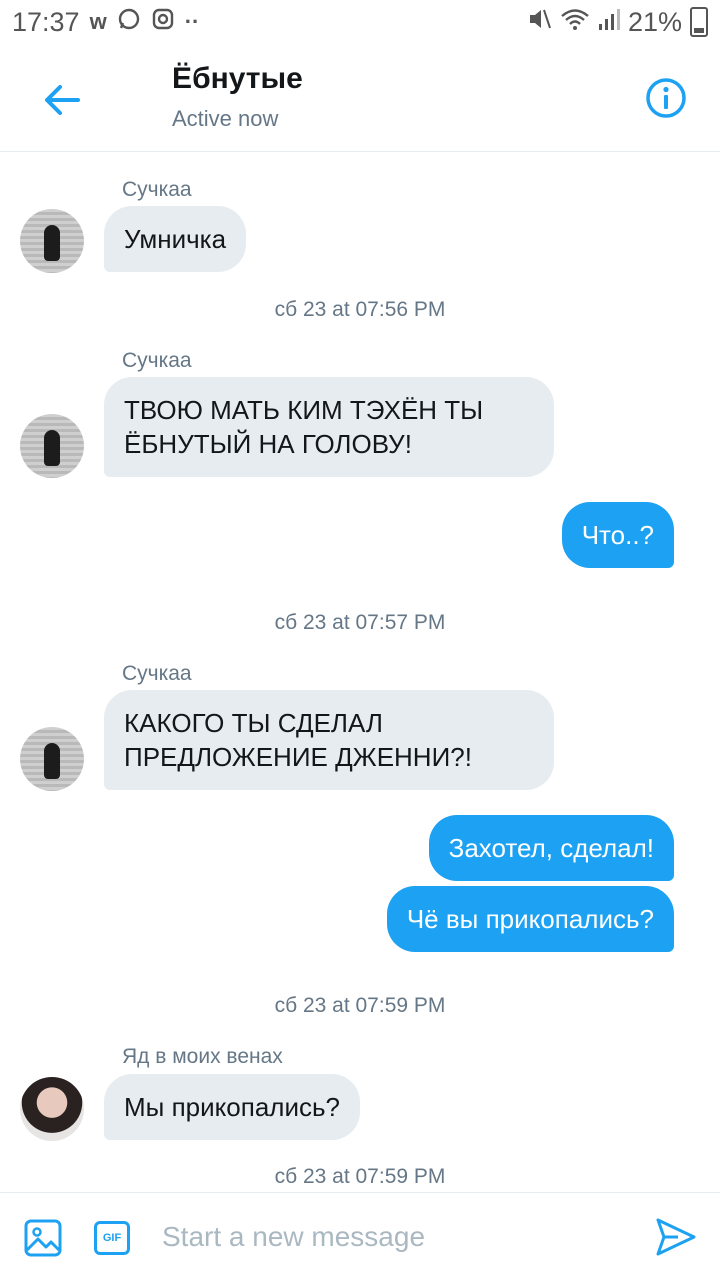  I want to click on message-input, so click(392, 1237).